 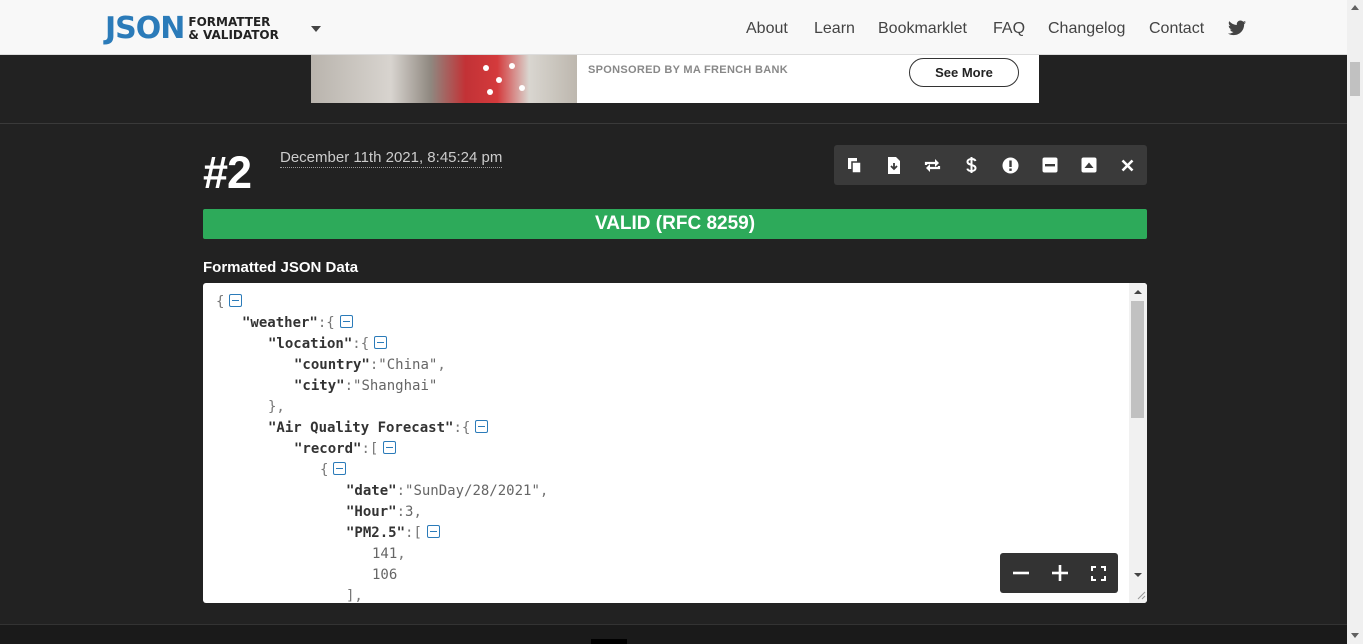 I want to click on json-punctuation: ],, so click(x=354, y=595).